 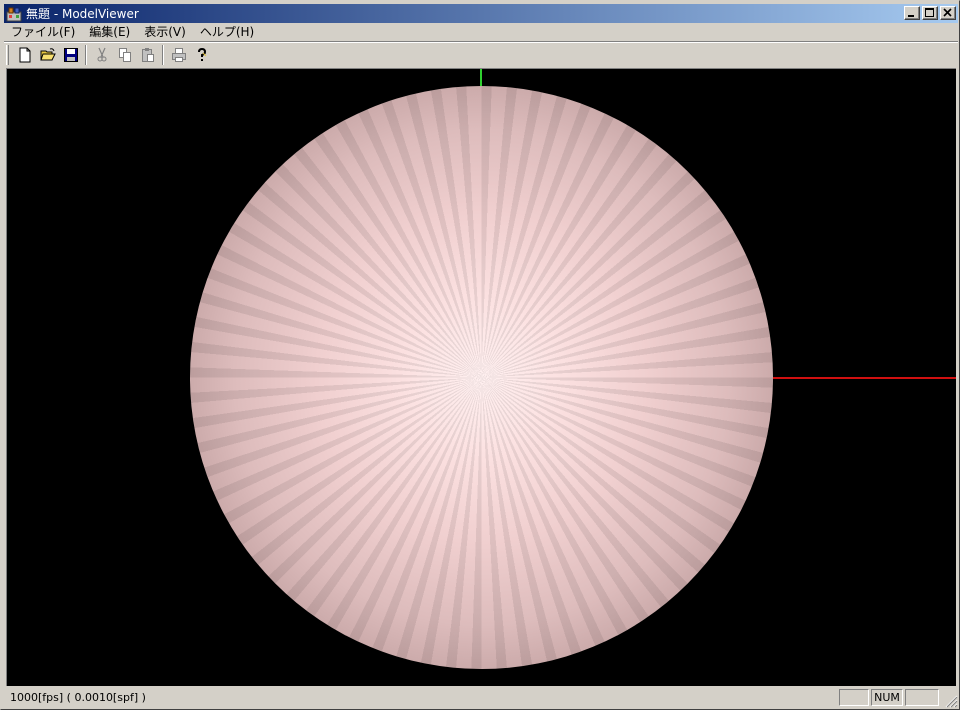 I want to click on menu-help: ヘルプ(H), so click(x=227, y=32).